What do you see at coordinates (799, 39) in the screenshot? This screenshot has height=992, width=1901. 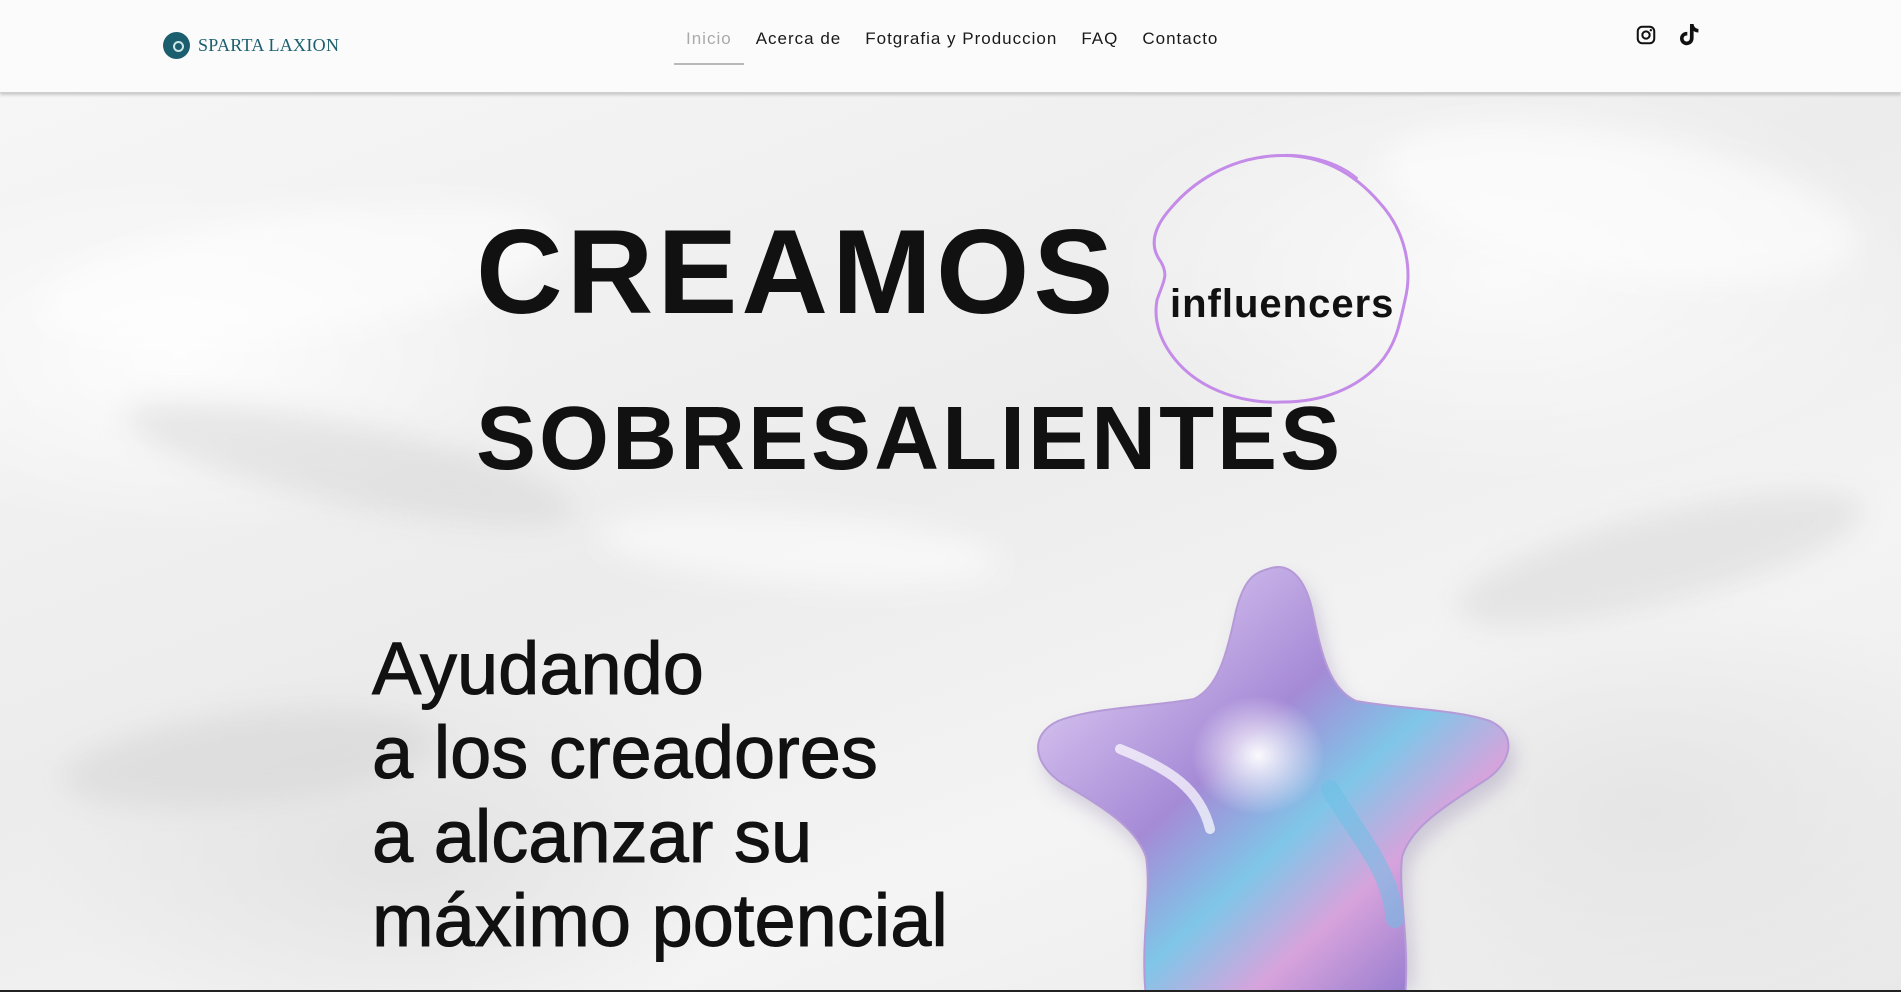 I see `nav-item-acerca-de: Acerca de` at bounding box center [799, 39].